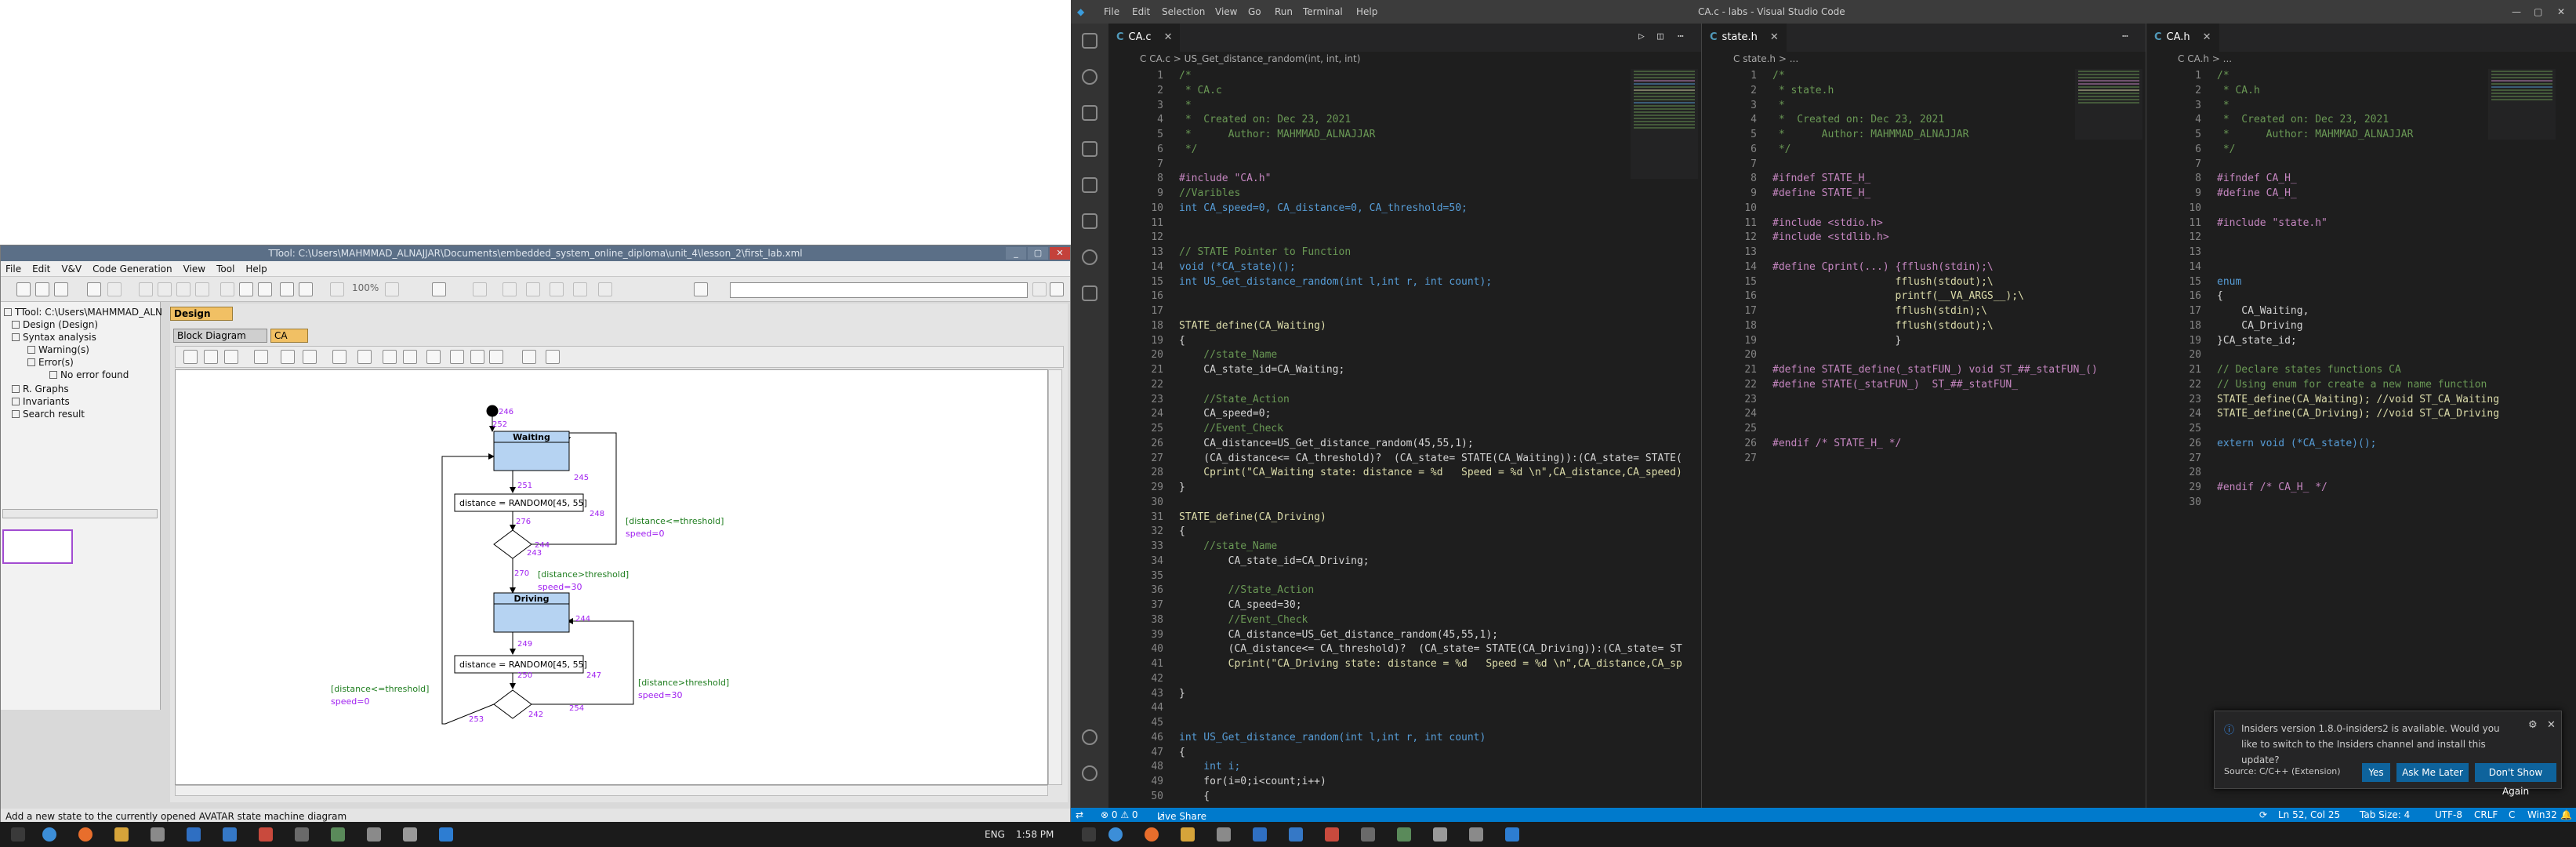 The width and height of the screenshot is (2576, 847). What do you see at coordinates (55, 324) in the screenshot?
I see `tree-design: Design (Design)` at bounding box center [55, 324].